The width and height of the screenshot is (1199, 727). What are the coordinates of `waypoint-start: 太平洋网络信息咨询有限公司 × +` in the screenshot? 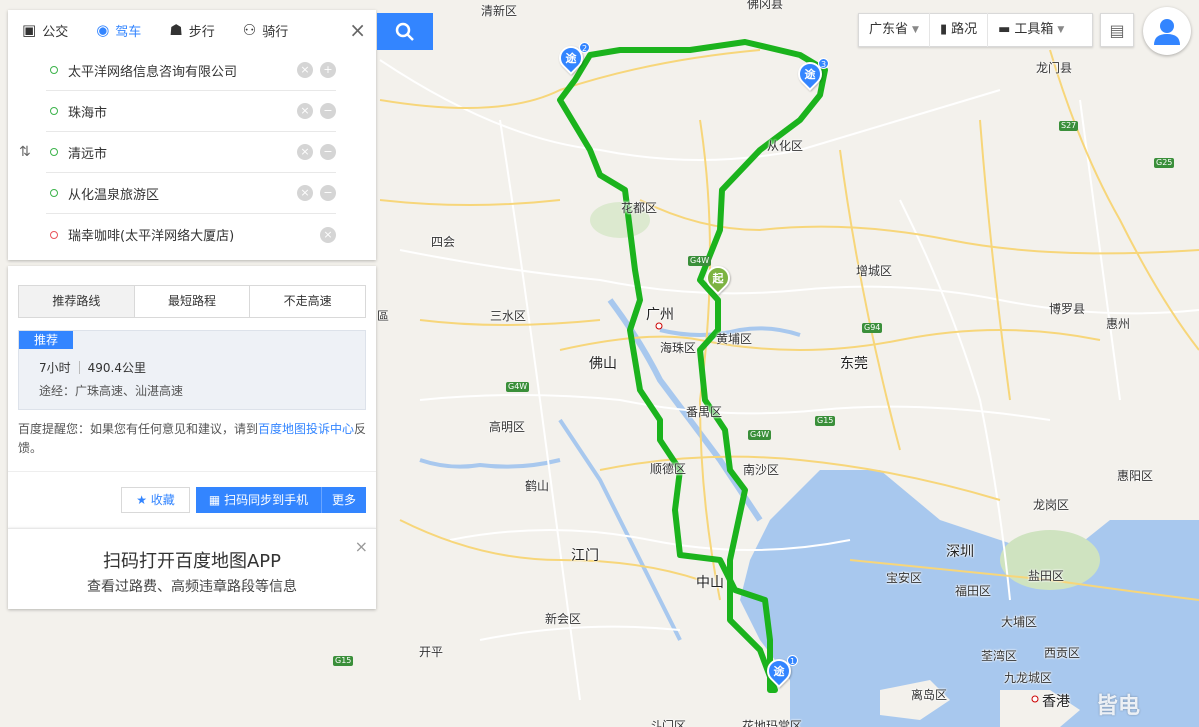 It's located at (191, 70).